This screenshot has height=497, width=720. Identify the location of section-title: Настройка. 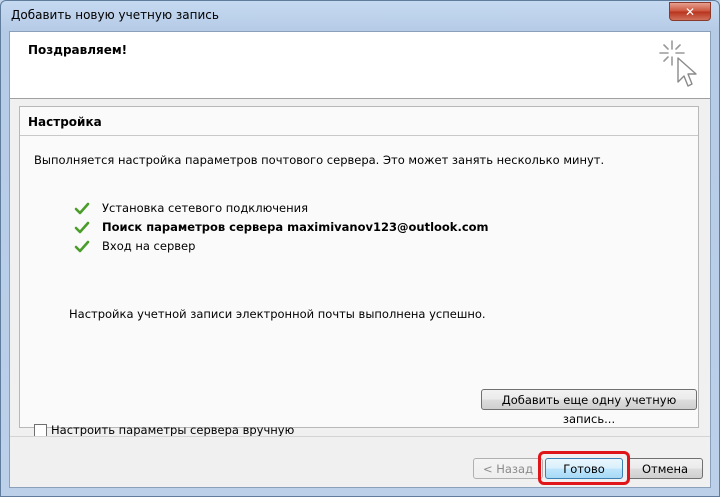
(65, 122).